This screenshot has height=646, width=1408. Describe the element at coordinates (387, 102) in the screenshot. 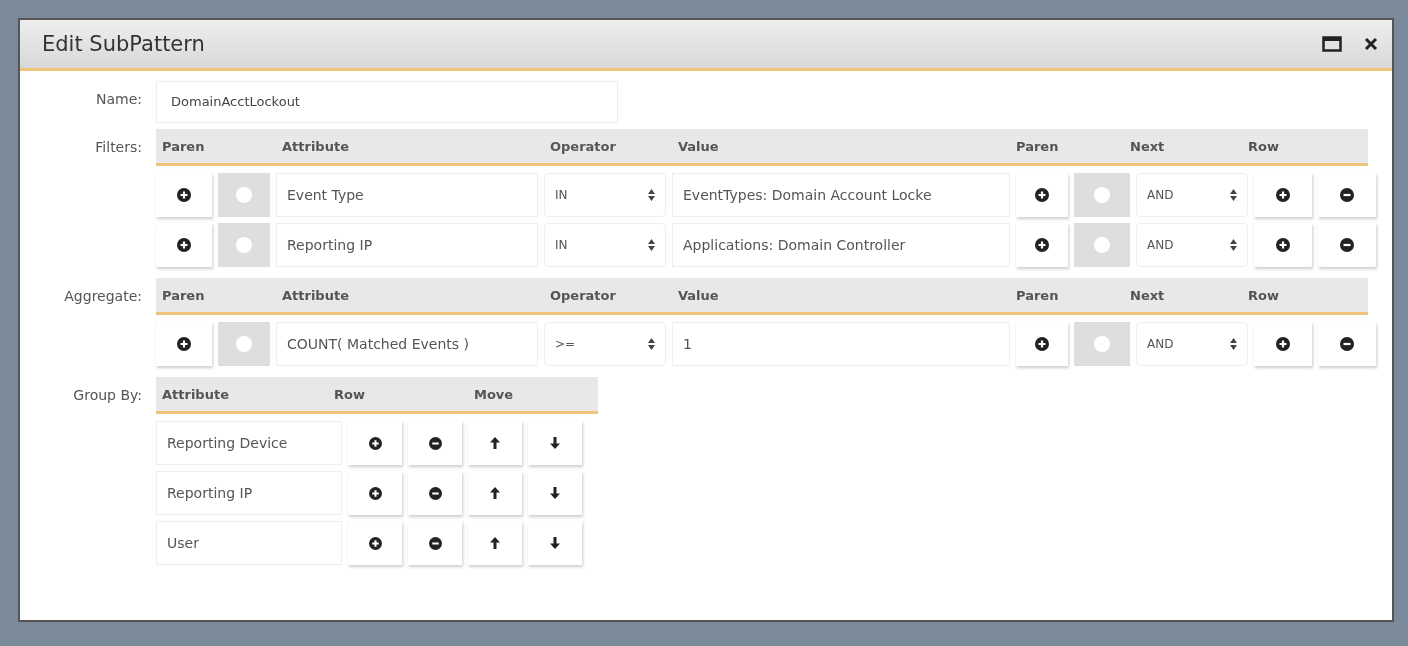

I see `name-field: DomainAcctLockout` at that location.